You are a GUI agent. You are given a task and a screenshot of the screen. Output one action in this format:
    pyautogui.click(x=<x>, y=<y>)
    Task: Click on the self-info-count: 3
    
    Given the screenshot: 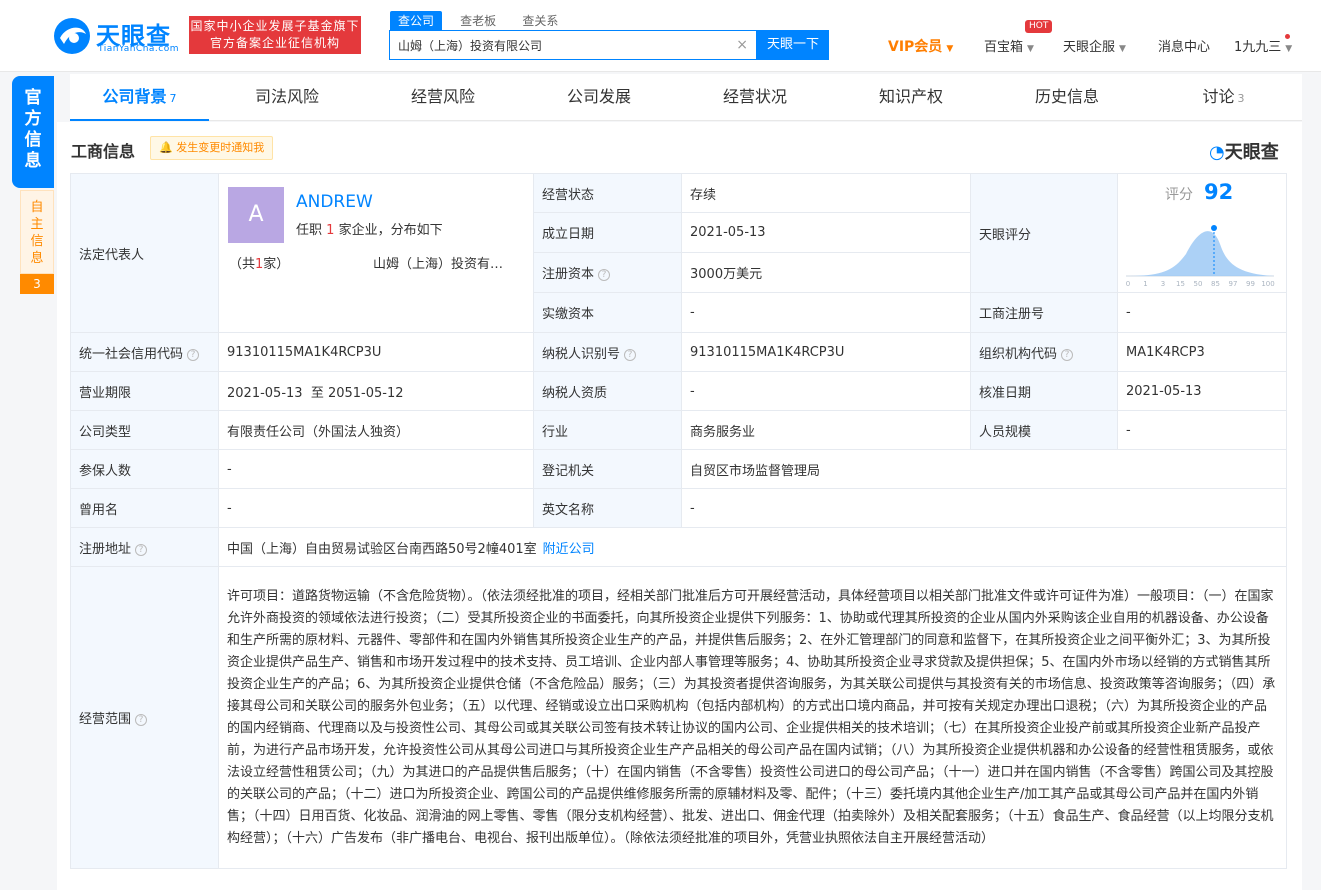 What is the action you would take?
    pyautogui.click(x=37, y=284)
    